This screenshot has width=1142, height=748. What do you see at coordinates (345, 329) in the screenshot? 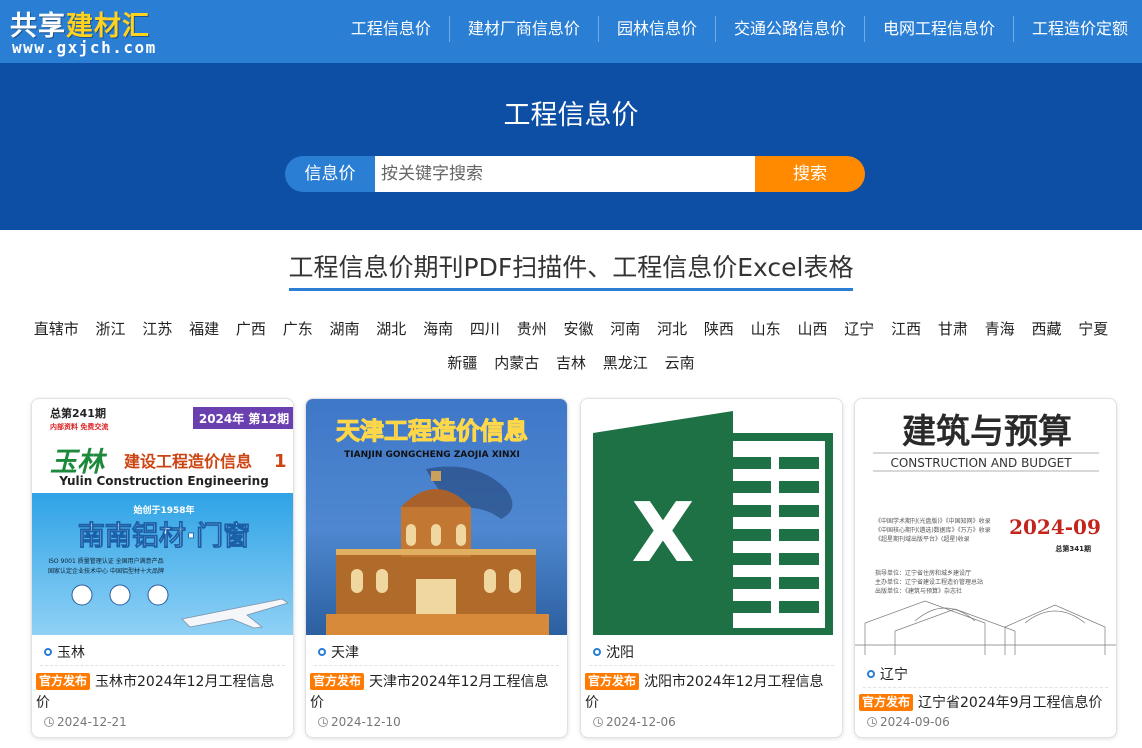
I see `region-link: 湖南` at bounding box center [345, 329].